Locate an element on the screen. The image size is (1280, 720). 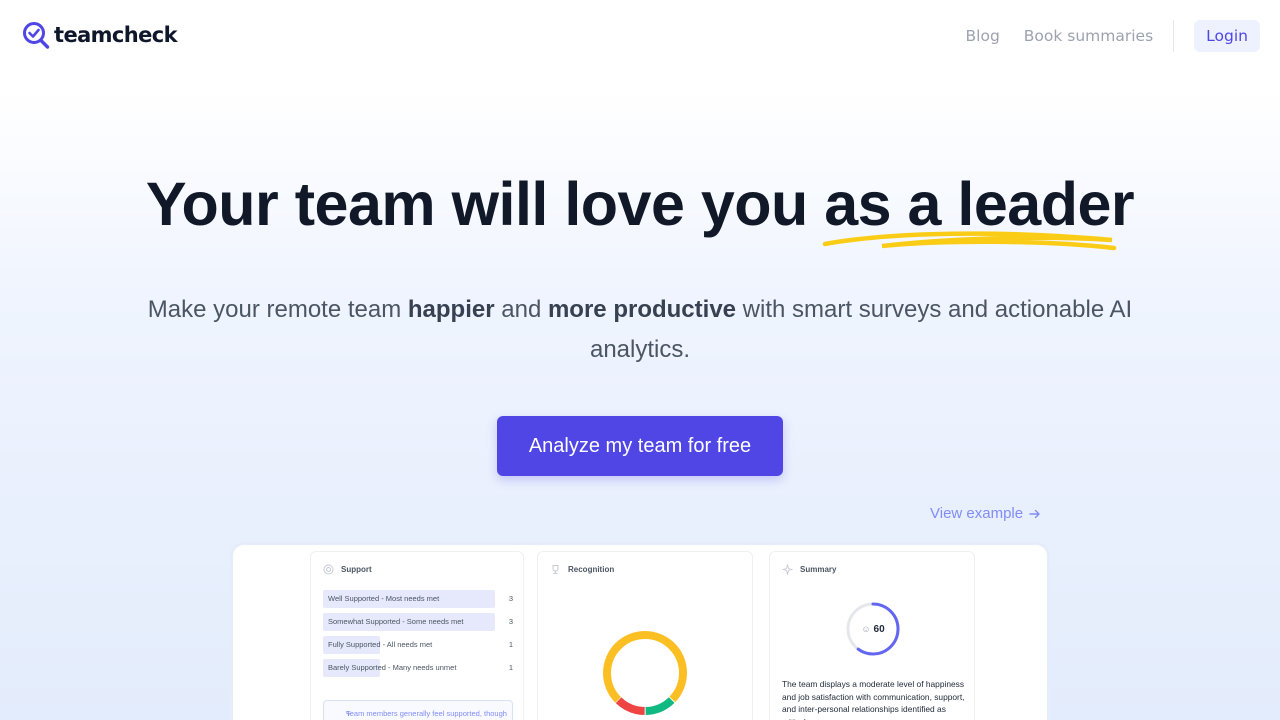
recognition-title-text: Recognition is located at coordinates (591, 569).